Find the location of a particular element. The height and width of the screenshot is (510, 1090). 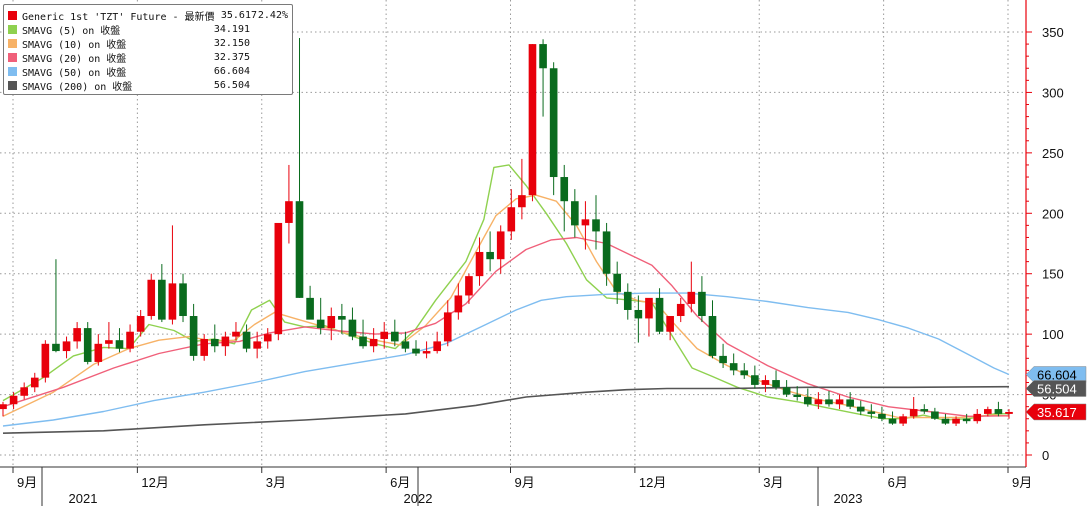

legend-item: SMAVG (50) on 收盤 66.604 is located at coordinates (148, 71).